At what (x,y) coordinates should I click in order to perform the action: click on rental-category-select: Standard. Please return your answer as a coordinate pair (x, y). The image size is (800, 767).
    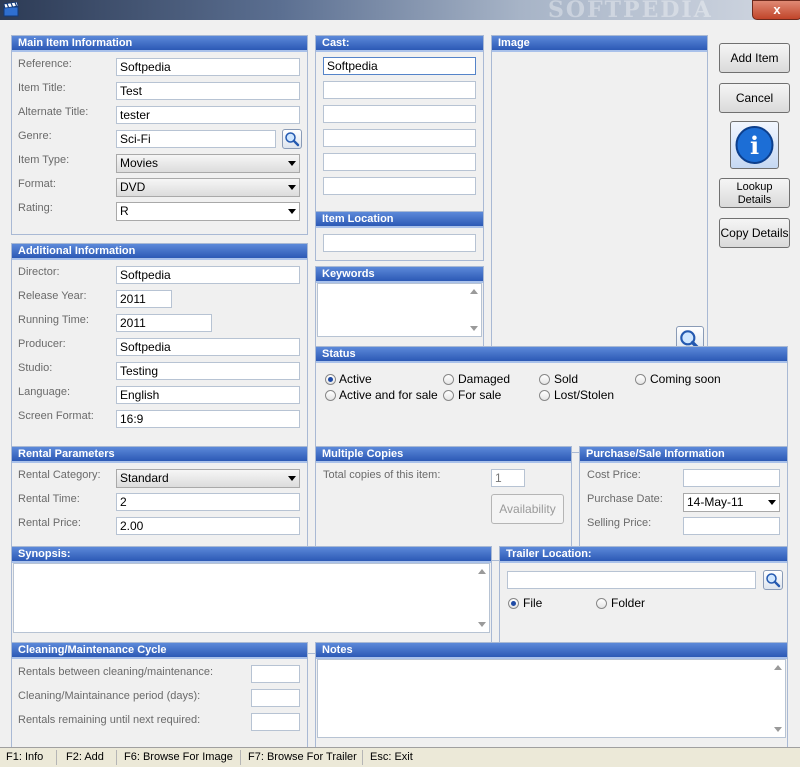
    Looking at the image, I should click on (208, 478).